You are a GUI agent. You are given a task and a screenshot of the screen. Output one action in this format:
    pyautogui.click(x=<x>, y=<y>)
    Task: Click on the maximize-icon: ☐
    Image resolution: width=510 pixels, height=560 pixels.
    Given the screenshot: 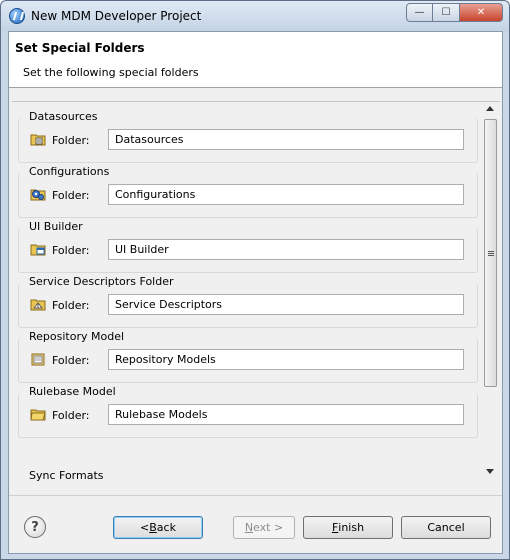 What is the action you would take?
    pyautogui.click(x=446, y=12)
    